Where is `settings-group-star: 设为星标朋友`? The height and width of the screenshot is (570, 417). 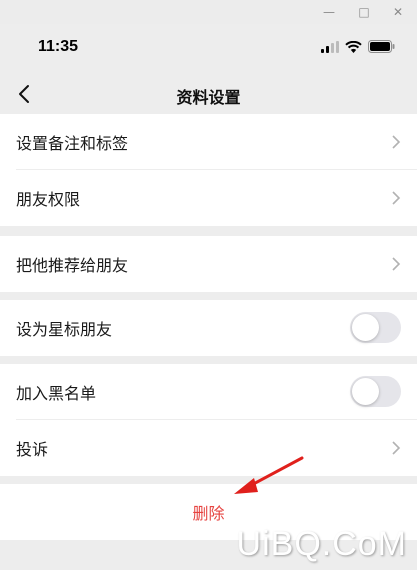
settings-group-star: 设为星标朋友 is located at coordinates (208, 328).